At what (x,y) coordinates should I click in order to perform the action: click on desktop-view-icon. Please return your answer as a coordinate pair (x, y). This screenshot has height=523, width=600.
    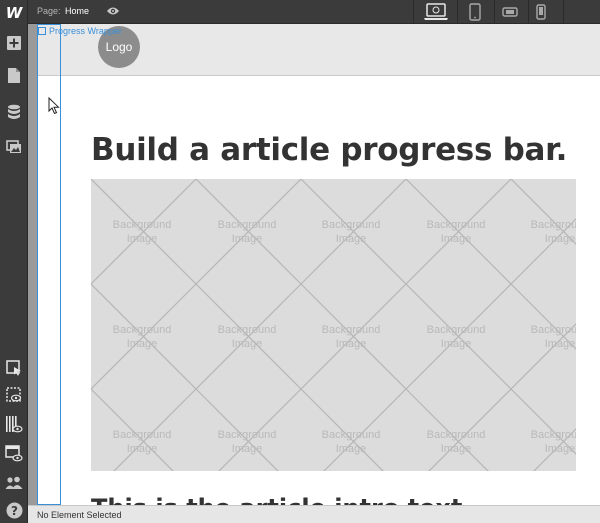
    Looking at the image, I should click on (436, 12).